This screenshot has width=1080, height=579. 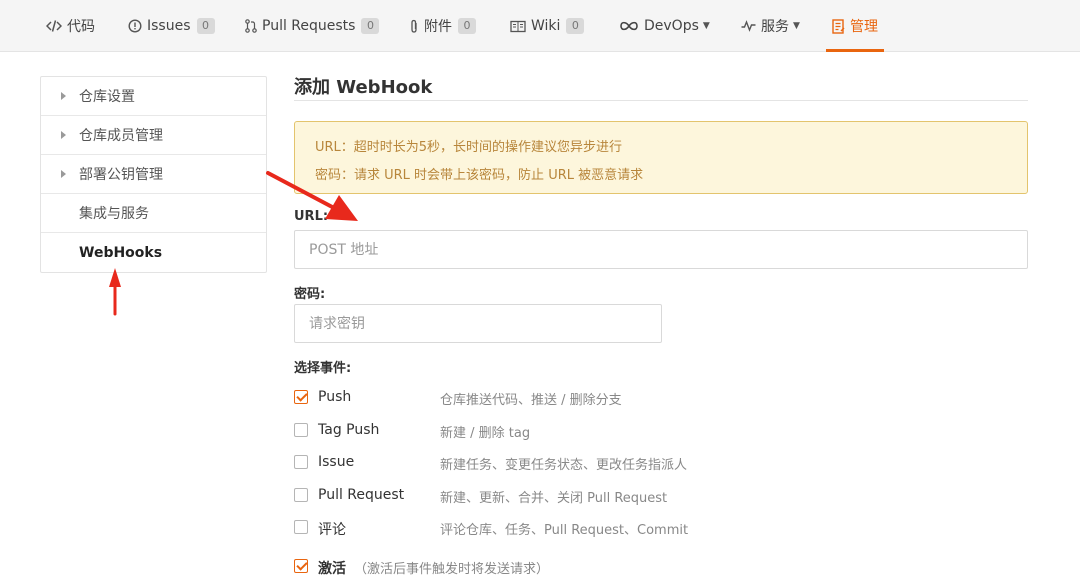 I want to click on comment-checkbox, so click(x=301, y=527).